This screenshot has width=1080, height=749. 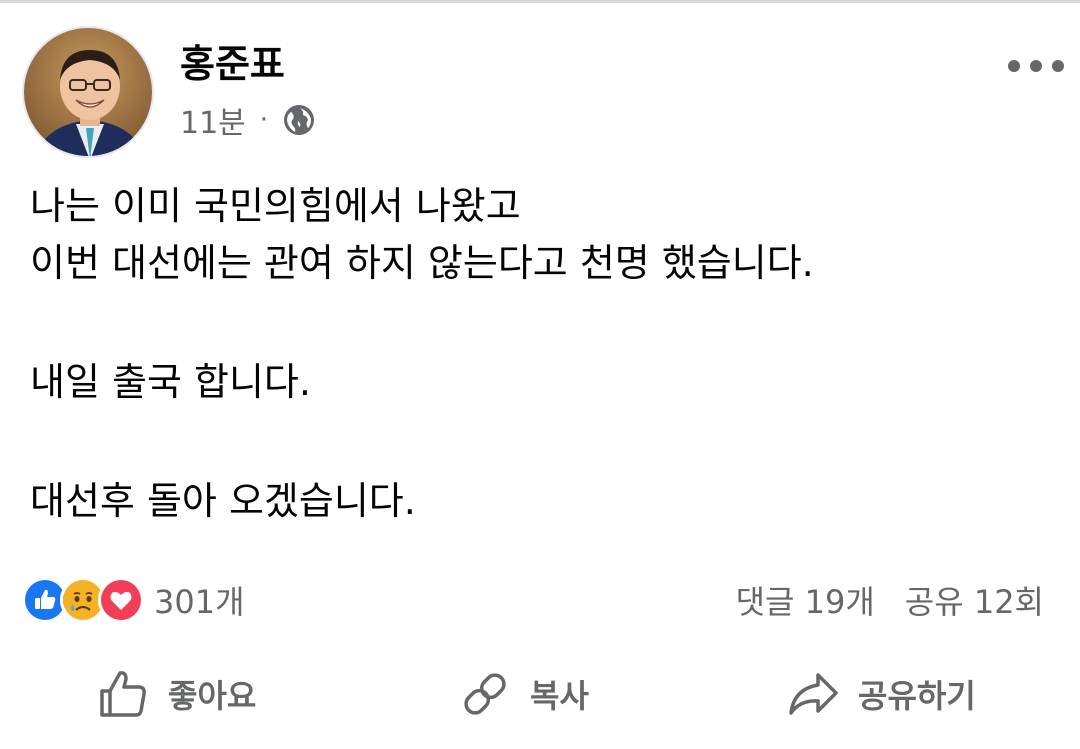 What do you see at coordinates (540, 1) in the screenshot?
I see `top-divider` at bounding box center [540, 1].